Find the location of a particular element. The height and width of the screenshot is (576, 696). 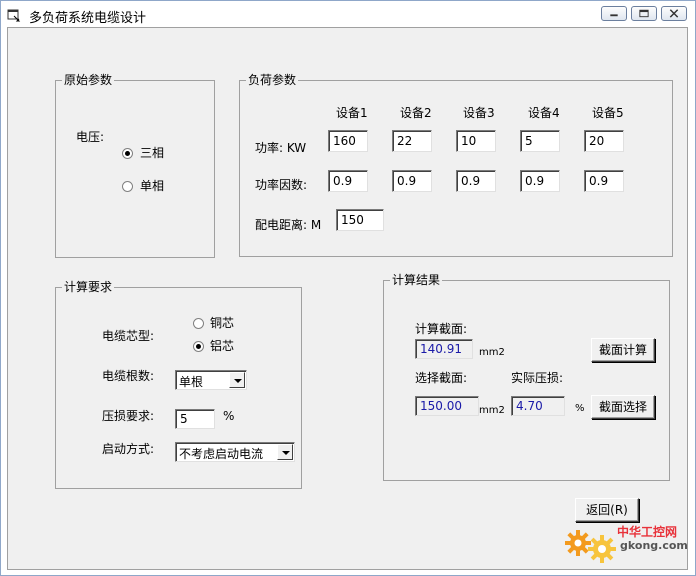

power-factor-label: 功率因数: is located at coordinates (281, 185).